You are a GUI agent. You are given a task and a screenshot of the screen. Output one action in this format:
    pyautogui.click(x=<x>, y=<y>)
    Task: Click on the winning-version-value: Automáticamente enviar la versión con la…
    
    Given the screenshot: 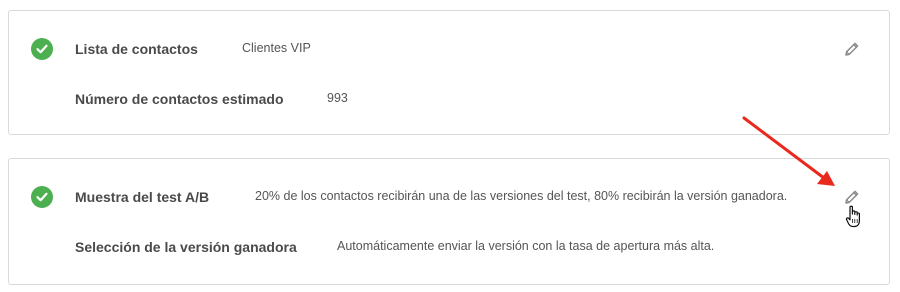 What is the action you would take?
    pyautogui.click(x=526, y=246)
    